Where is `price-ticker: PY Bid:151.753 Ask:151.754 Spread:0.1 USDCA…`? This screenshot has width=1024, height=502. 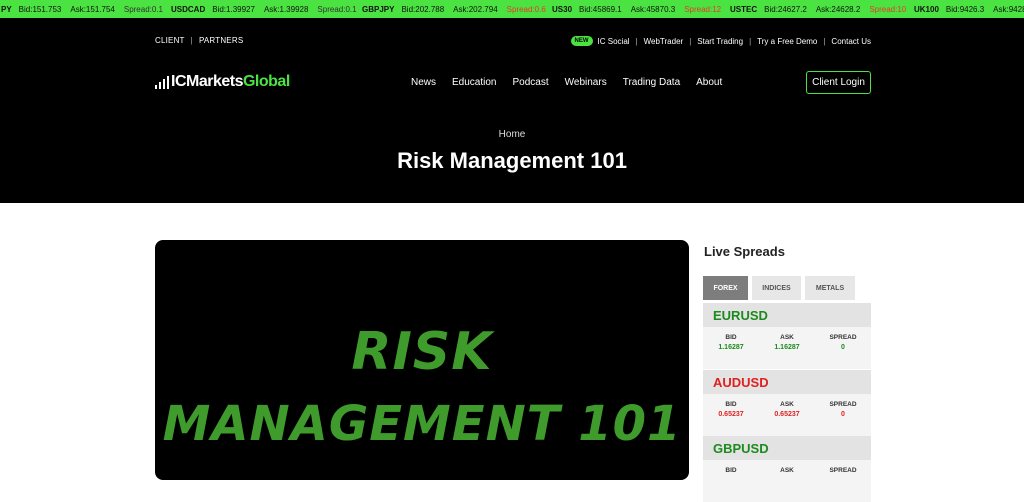
price-ticker: PY Bid:151.753 Ask:151.754 Spread:0.1 USDCA… is located at coordinates (512, 9).